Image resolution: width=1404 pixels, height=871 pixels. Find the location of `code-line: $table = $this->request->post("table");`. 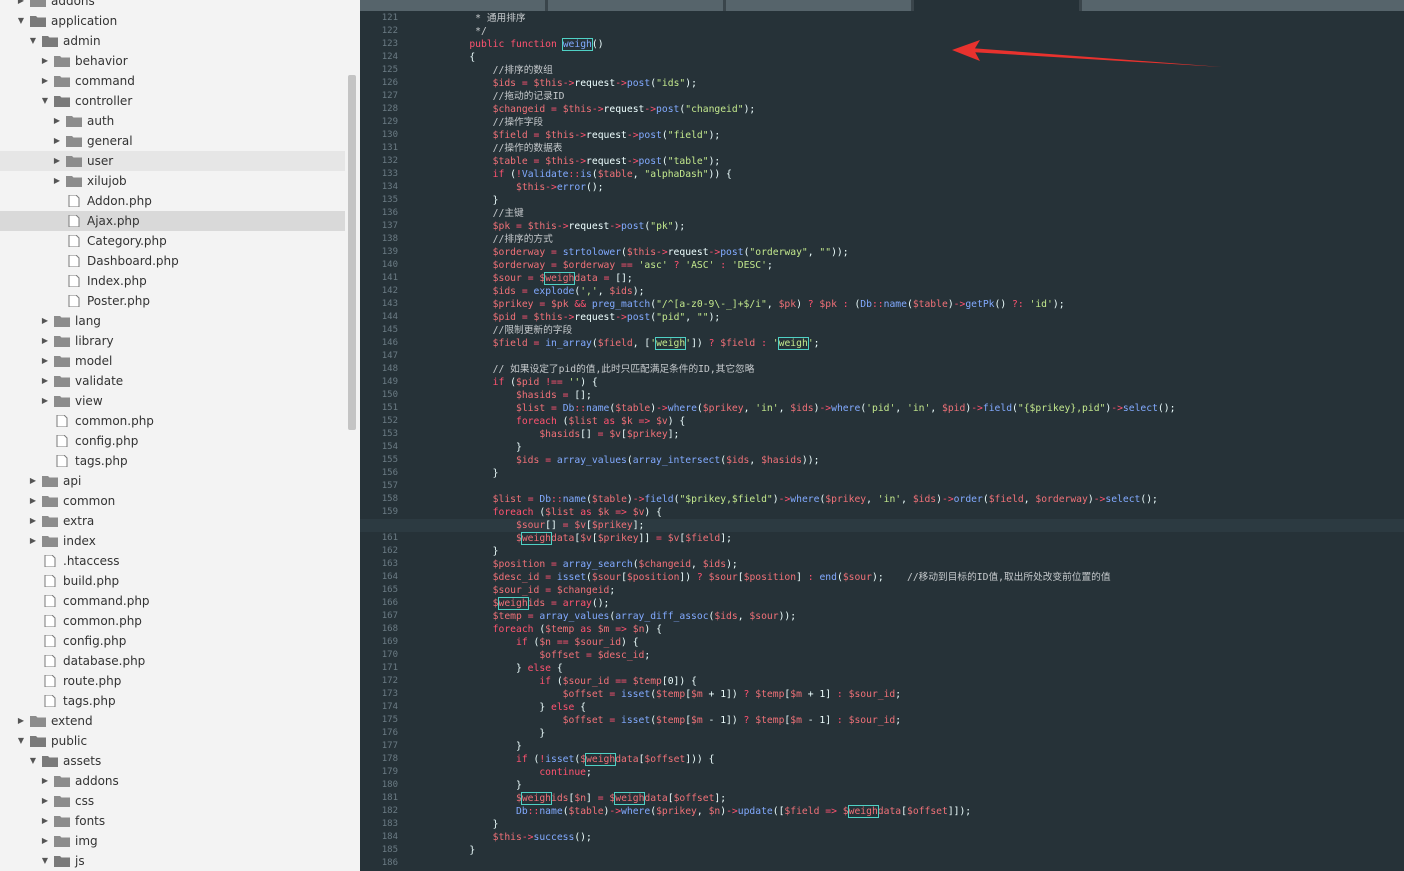

code-line: $table = $this->request->post("table"); is located at coordinates (583, 161).